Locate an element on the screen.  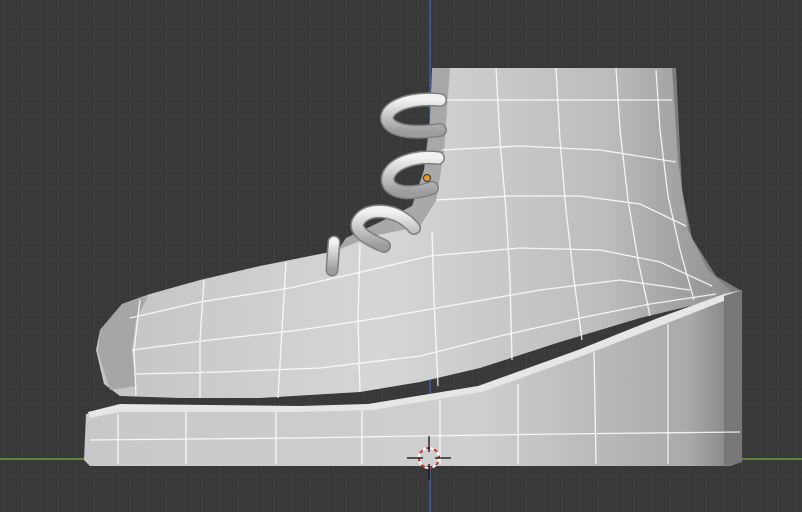
object-origin-icon is located at coordinates (427, 178).